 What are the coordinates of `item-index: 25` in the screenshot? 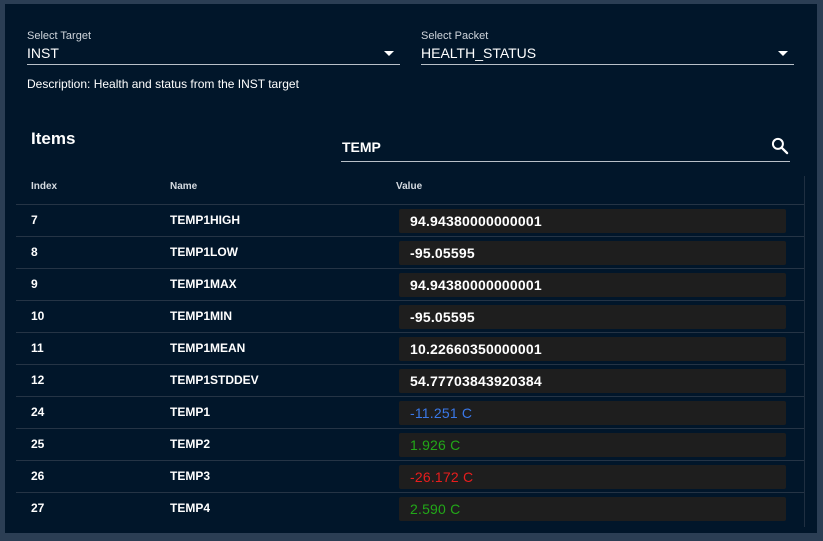 It's located at (38, 444).